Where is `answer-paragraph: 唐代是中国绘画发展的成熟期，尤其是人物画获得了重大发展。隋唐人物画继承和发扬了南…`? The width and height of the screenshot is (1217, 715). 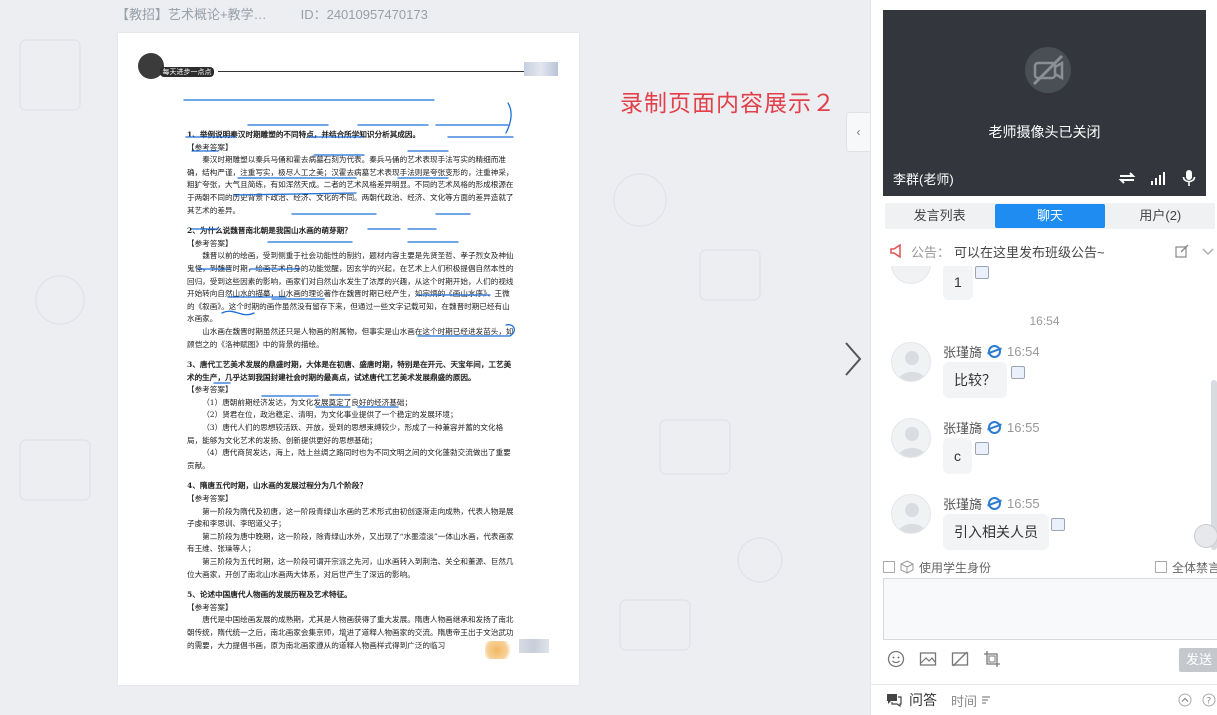
answer-paragraph: 唐代是中国绘画发展的成熟期，尤其是人物画获得了重大发展。隋唐人物画继承和发扬了南… is located at coordinates (350, 632).